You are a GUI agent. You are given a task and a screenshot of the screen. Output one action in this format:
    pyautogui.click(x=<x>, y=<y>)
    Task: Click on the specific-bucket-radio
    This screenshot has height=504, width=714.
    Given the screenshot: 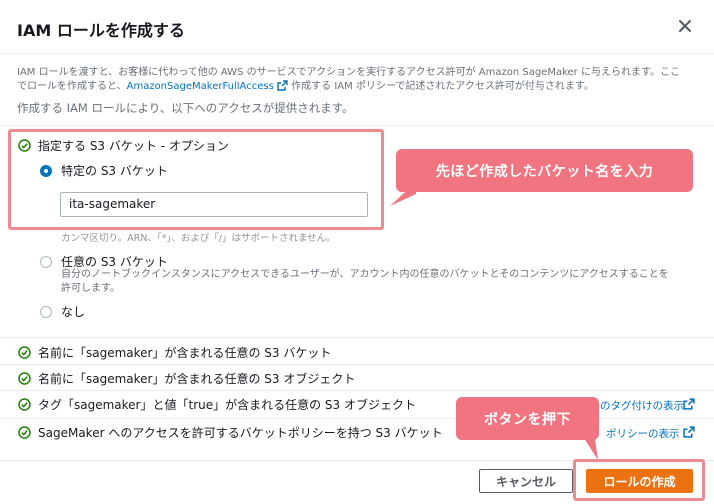 What is the action you would take?
    pyautogui.click(x=46, y=171)
    